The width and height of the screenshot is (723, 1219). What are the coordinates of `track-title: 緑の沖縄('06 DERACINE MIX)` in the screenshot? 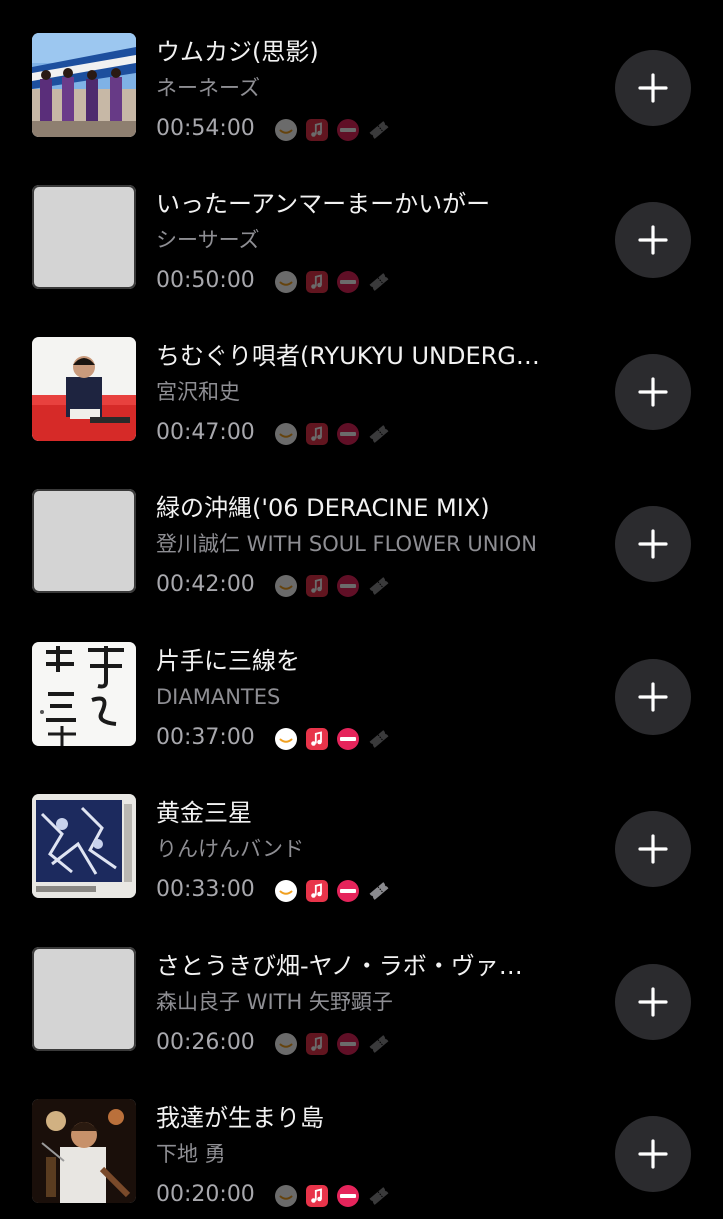 It's located at (323, 508).